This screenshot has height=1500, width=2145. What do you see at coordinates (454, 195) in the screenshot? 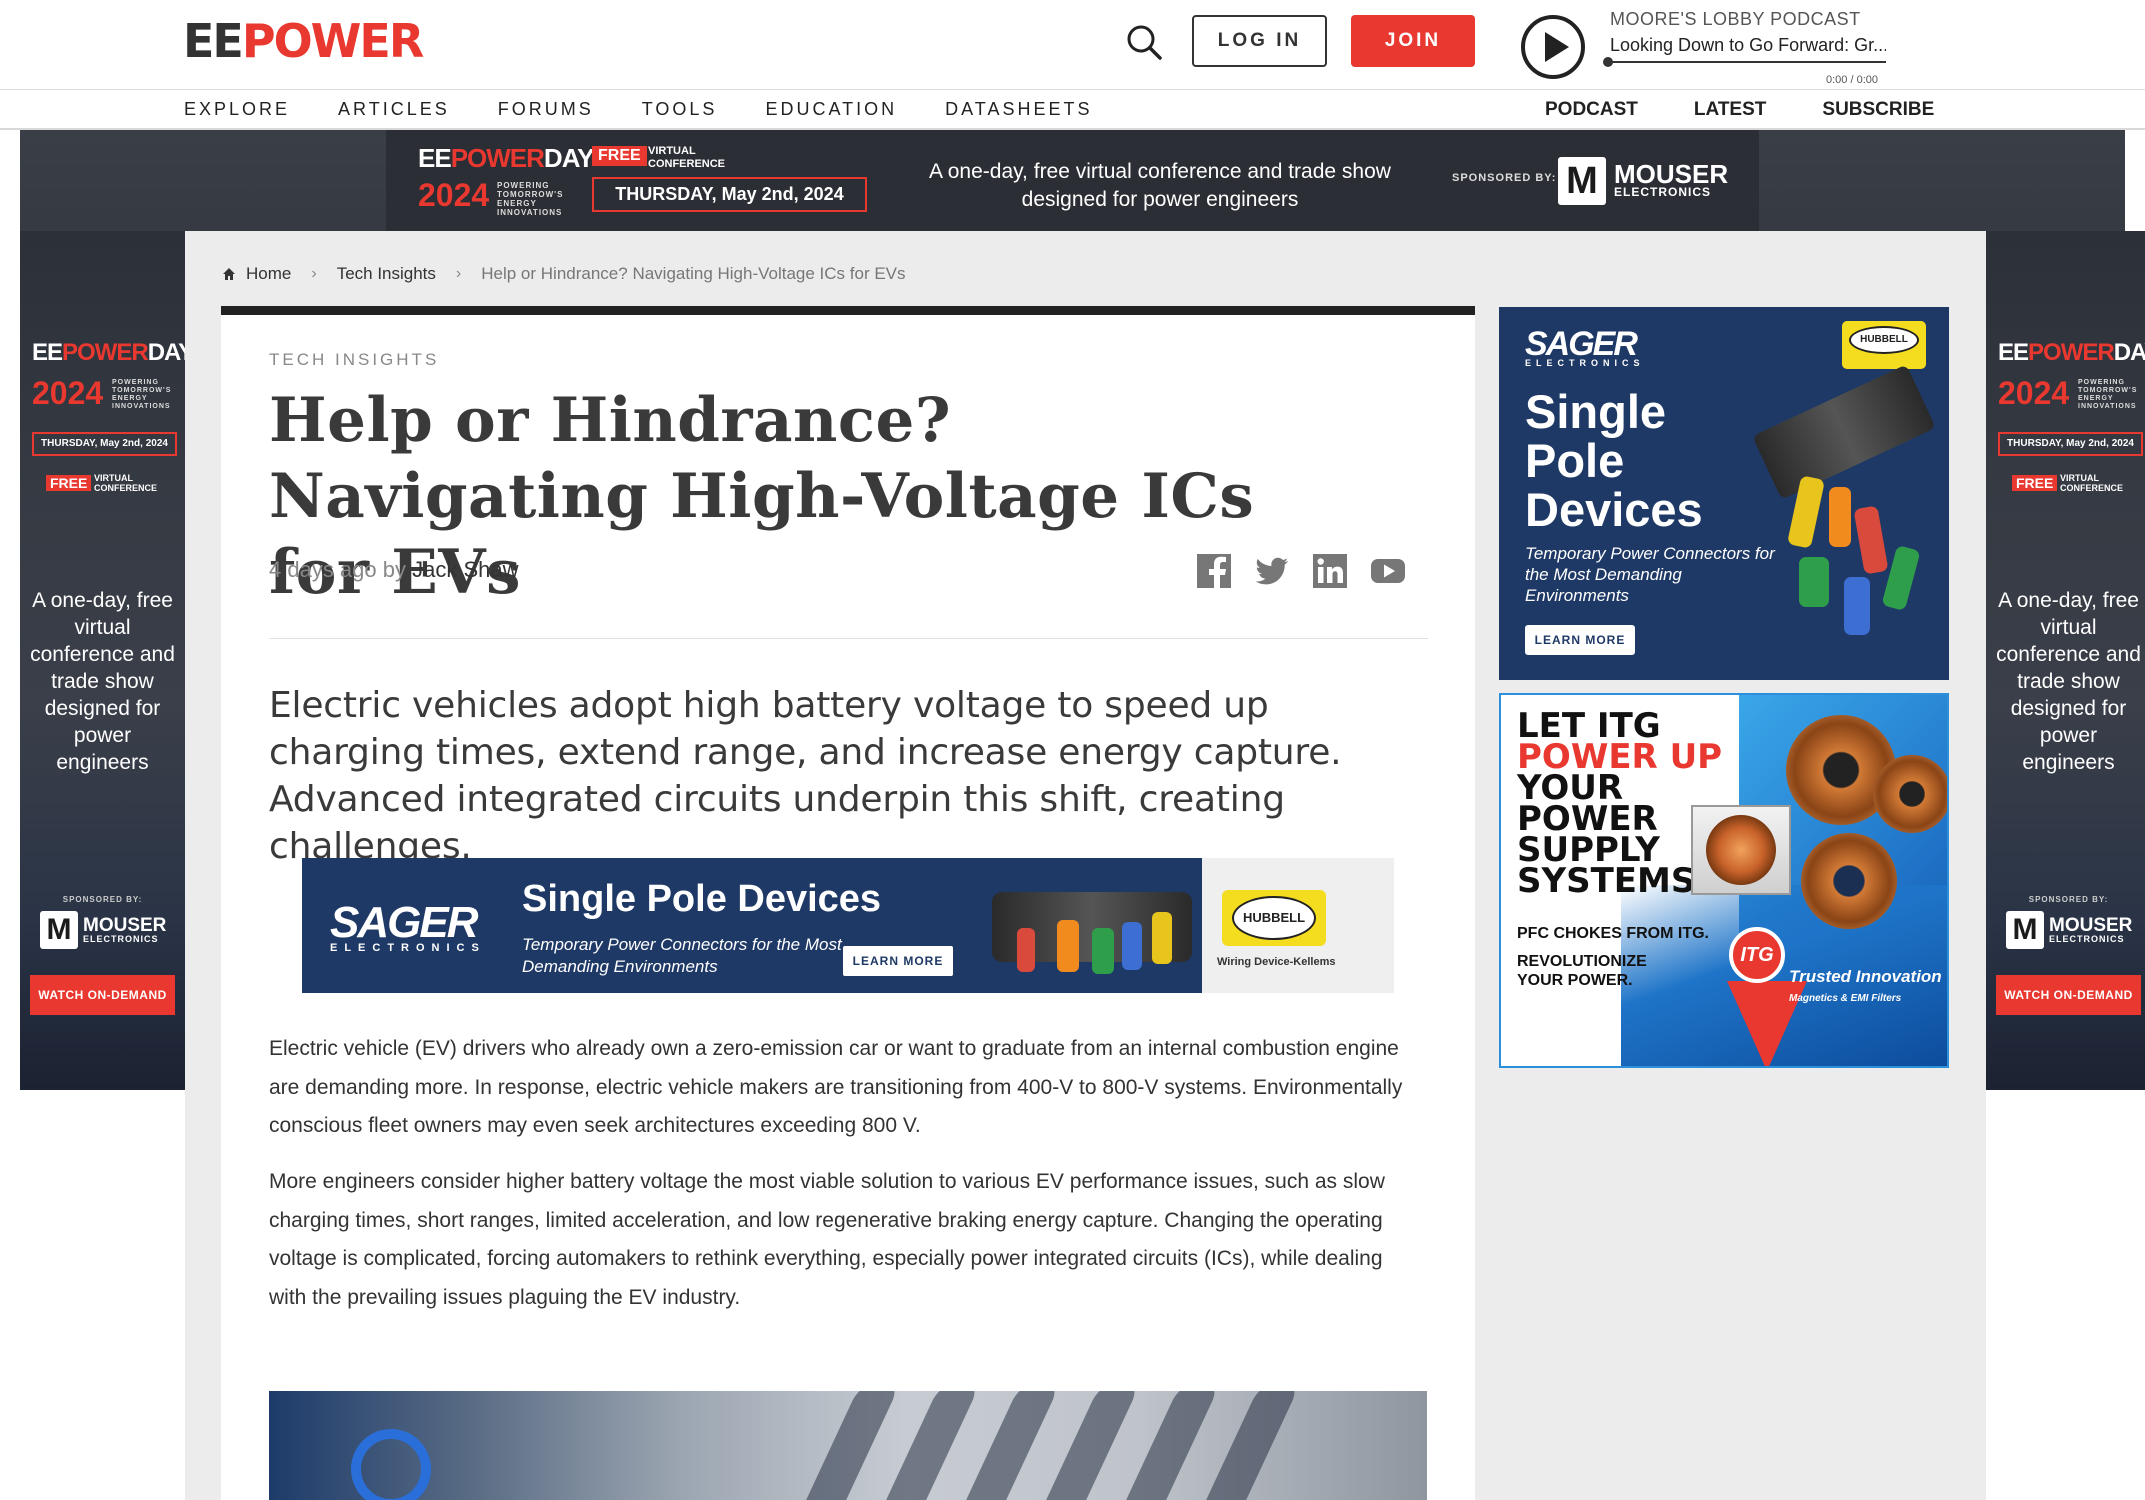
I see `banner-year: 2024` at bounding box center [454, 195].